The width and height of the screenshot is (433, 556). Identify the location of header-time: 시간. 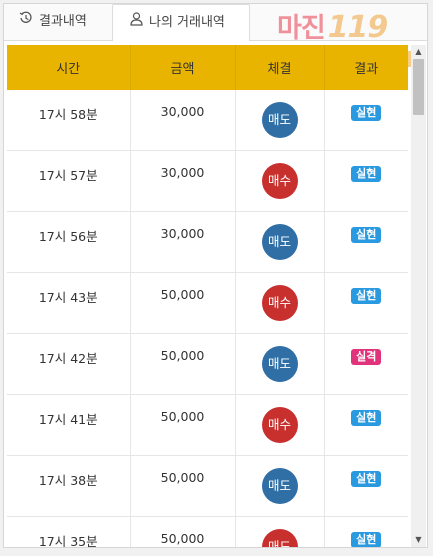
(69, 67).